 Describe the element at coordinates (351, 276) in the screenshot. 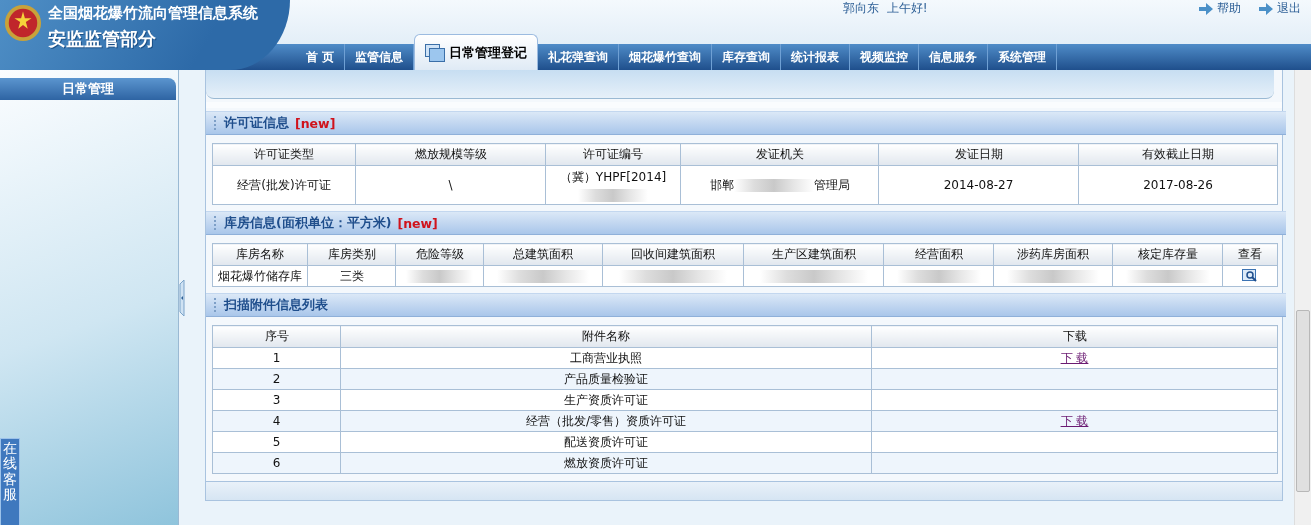

I see `table-cell: 三类` at that location.